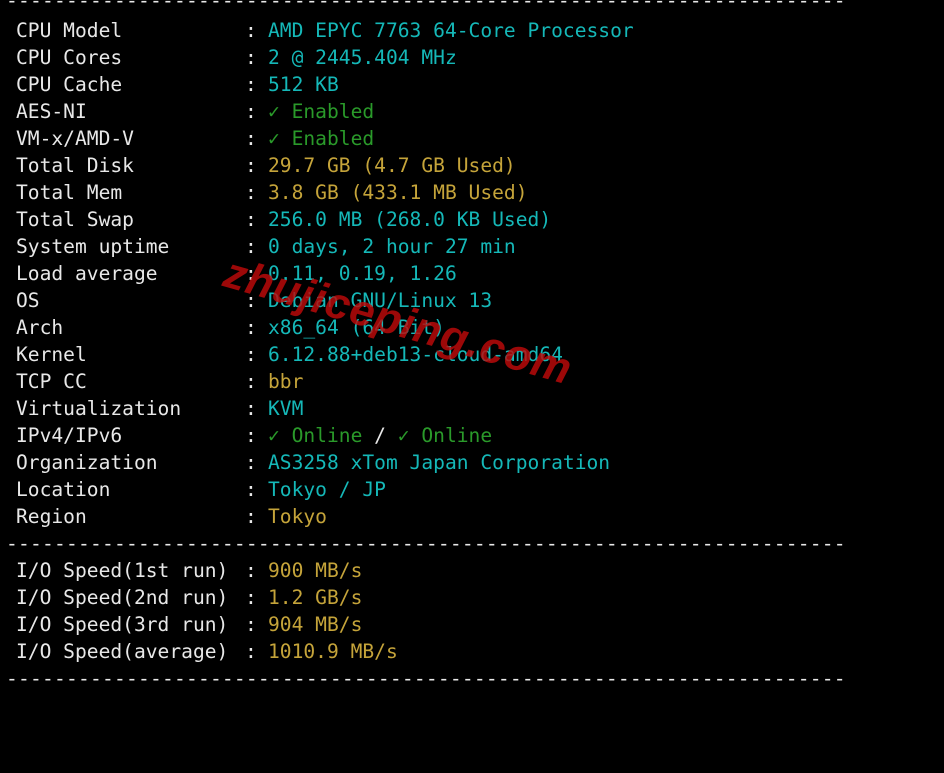 This screenshot has height=773, width=944. Describe the element at coordinates (398, 192) in the screenshot. I see `row-value: 3.8 GB (433.1 MB Used)` at that location.